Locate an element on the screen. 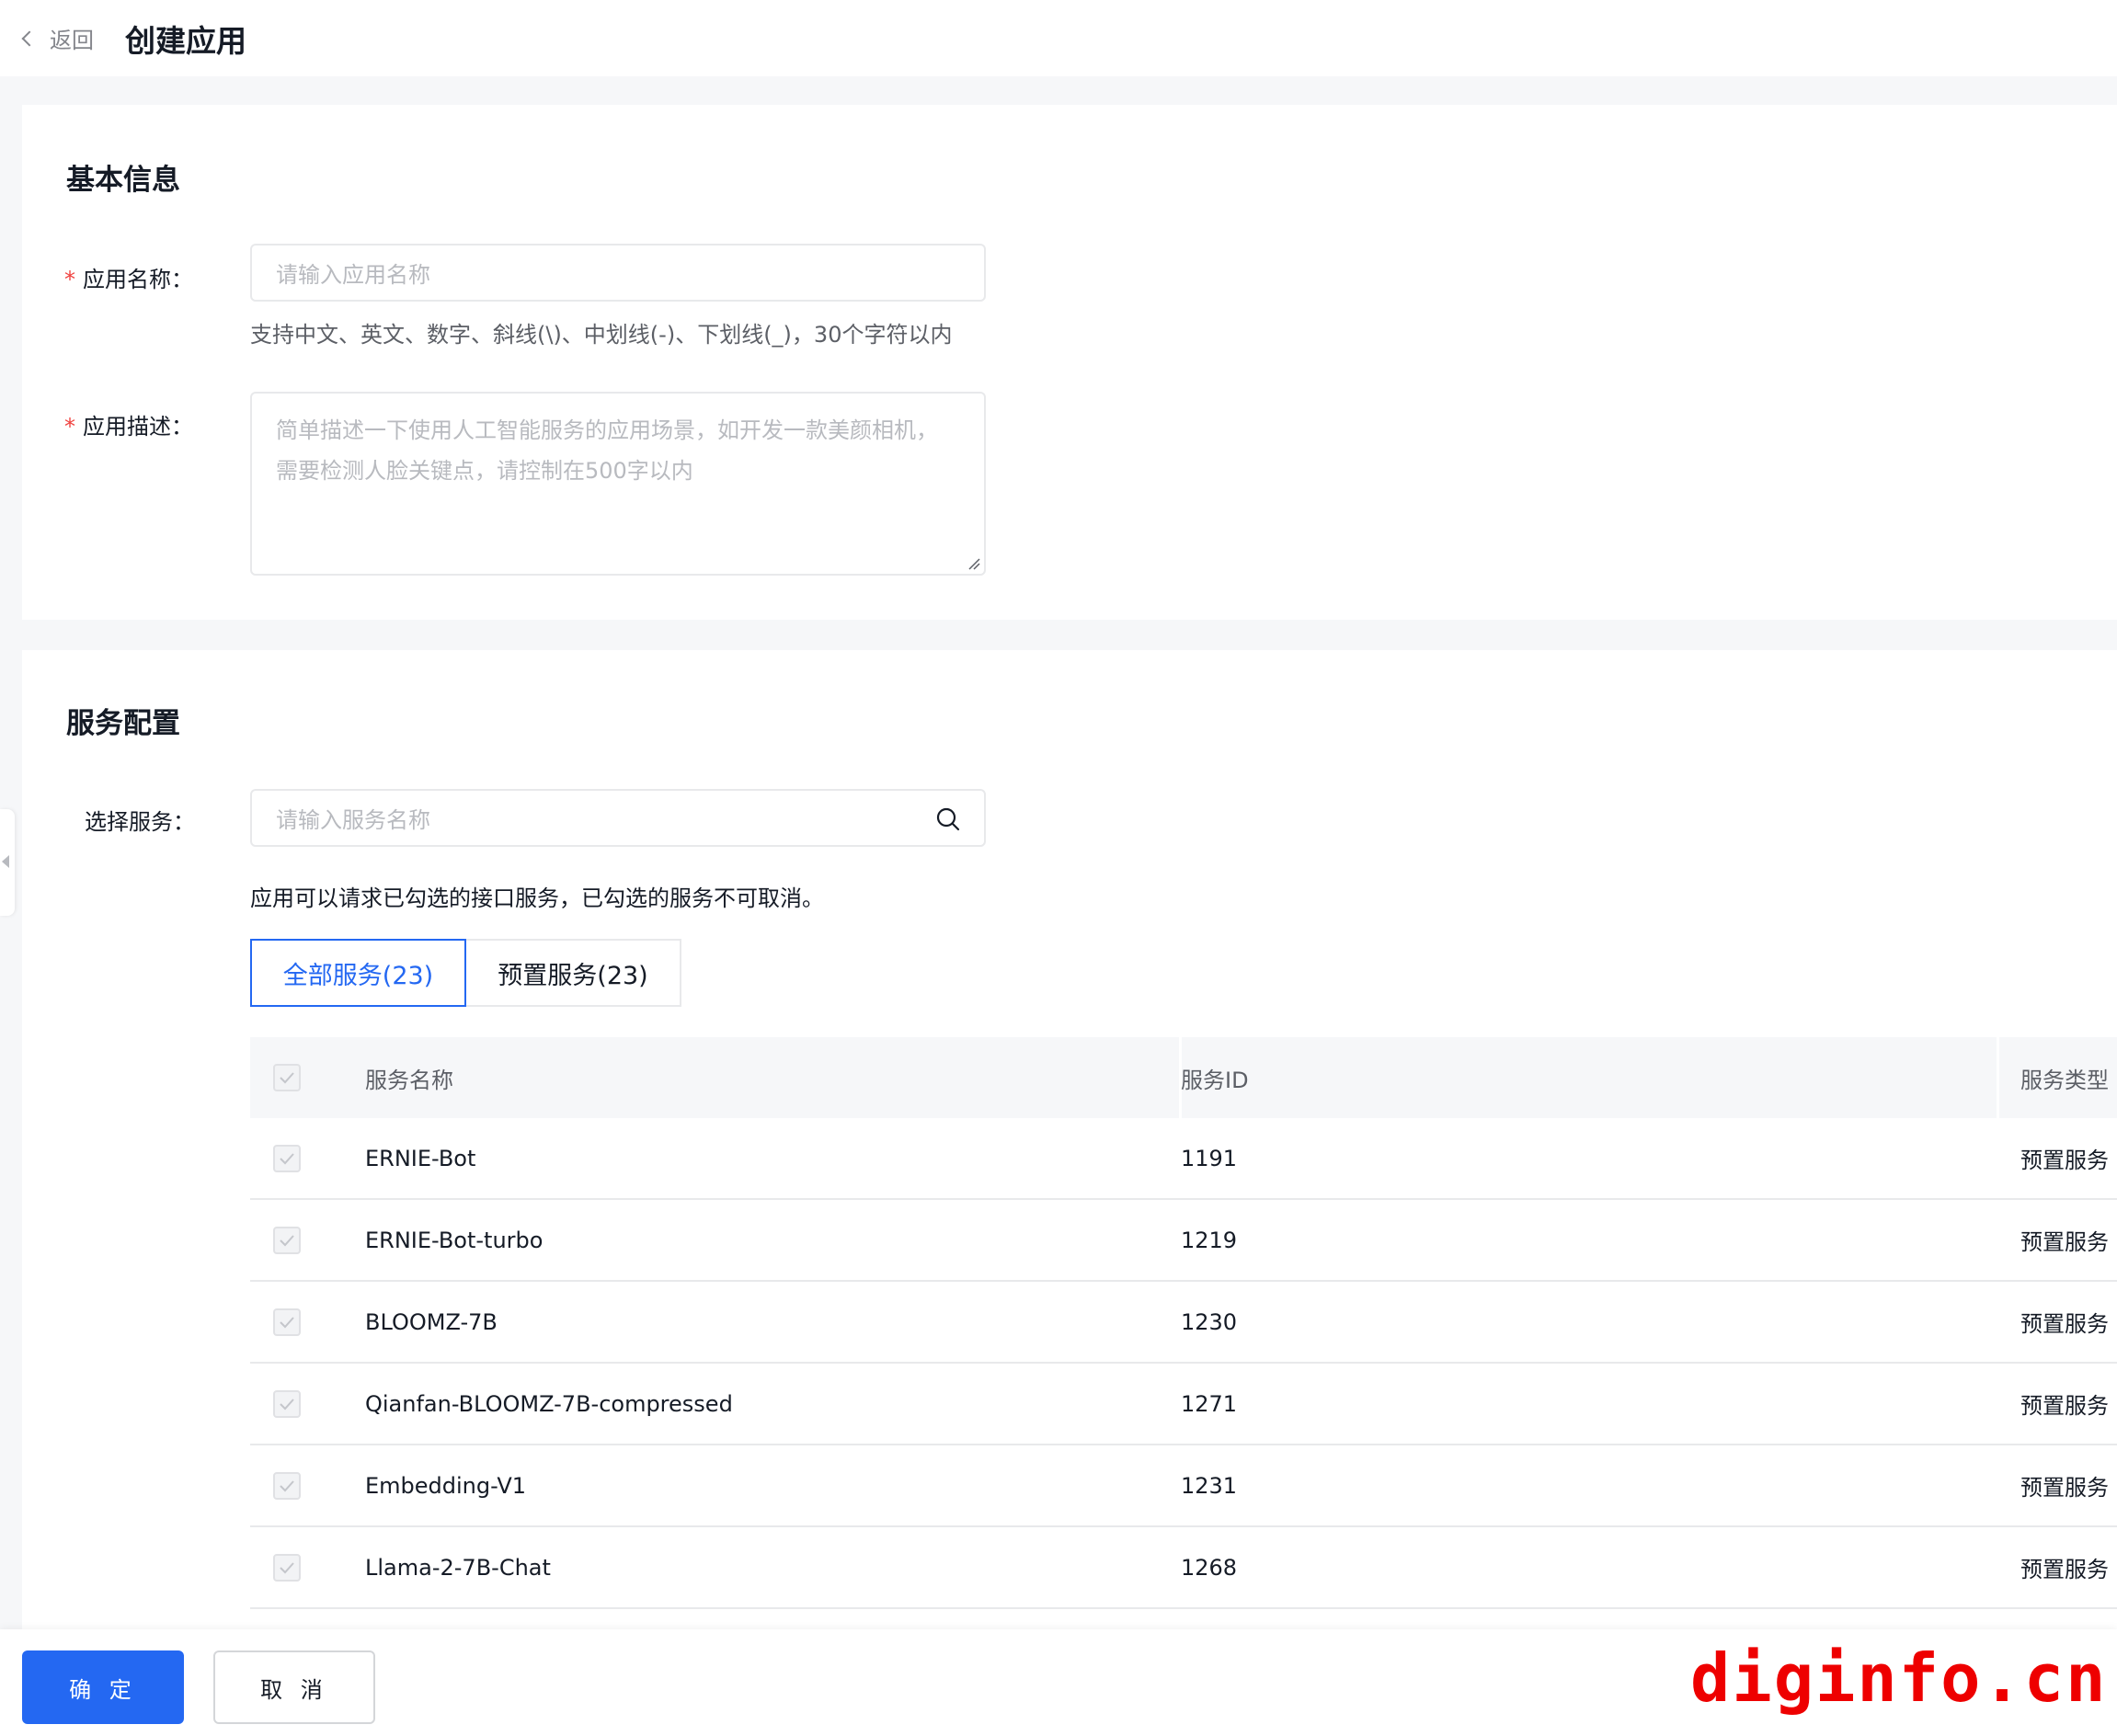 This screenshot has height=1736, width=2117. service-note: 应用可以请求已勾选的接口服务，已勾选的服务不可取消。 is located at coordinates (537, 898).